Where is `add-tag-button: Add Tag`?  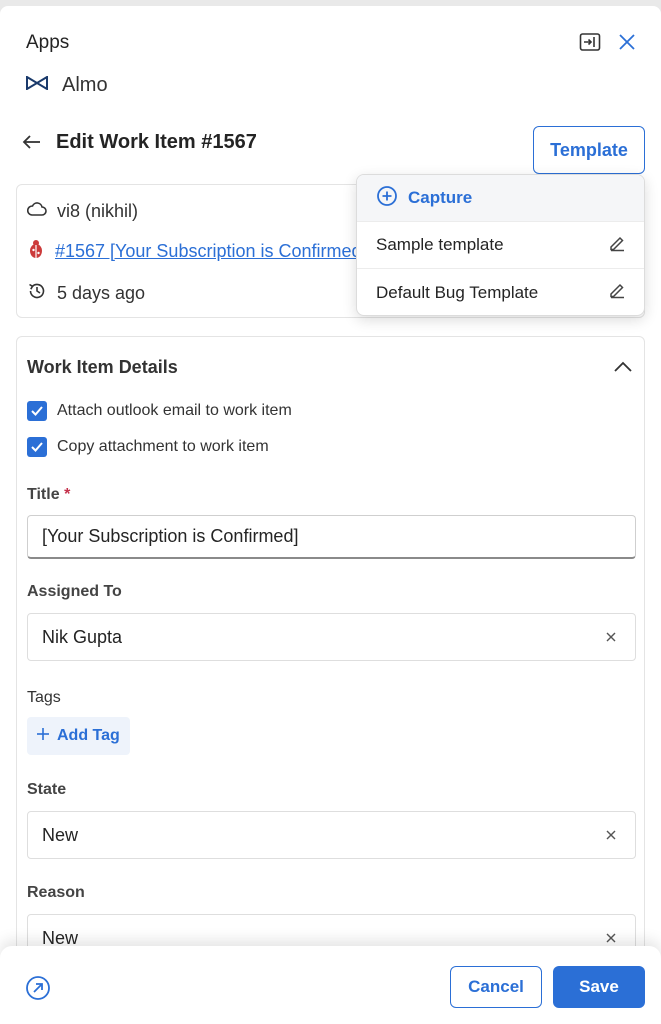 add-tag-button: Add Tag is located at coordinates (78, 736).